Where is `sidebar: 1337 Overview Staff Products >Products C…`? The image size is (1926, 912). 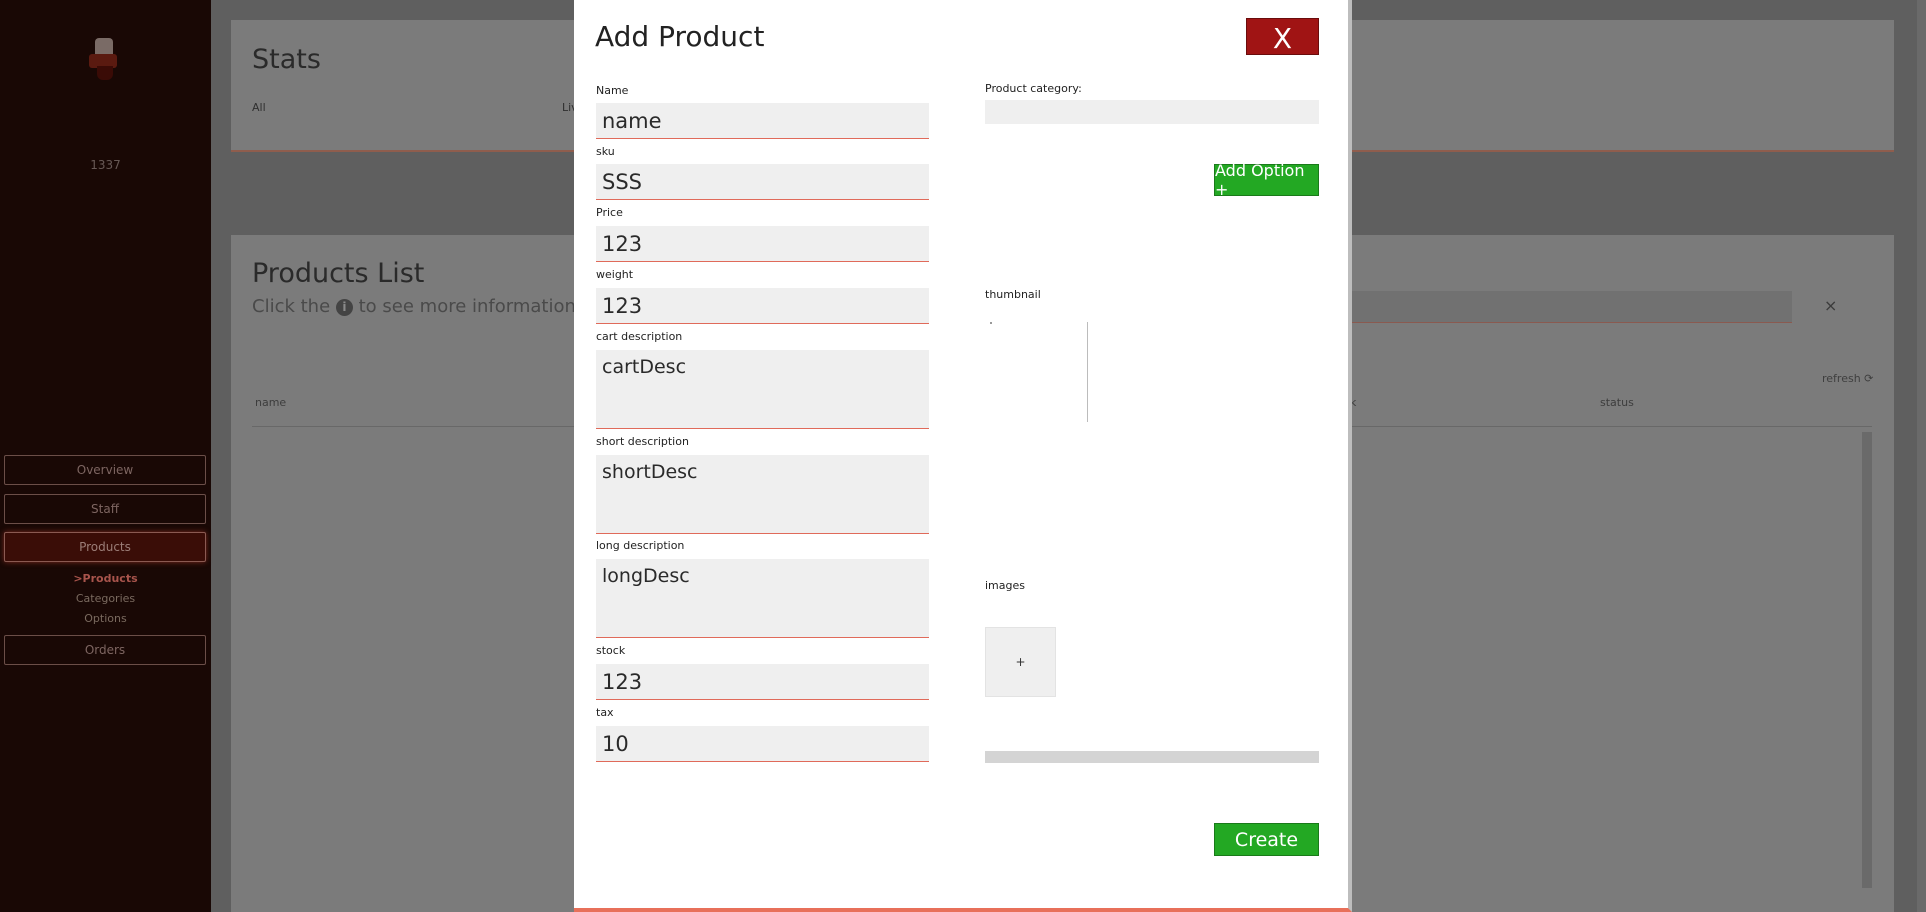
sidebar: 1337 Overview Staff Products >Products C… is located at coordinates (105, 456).